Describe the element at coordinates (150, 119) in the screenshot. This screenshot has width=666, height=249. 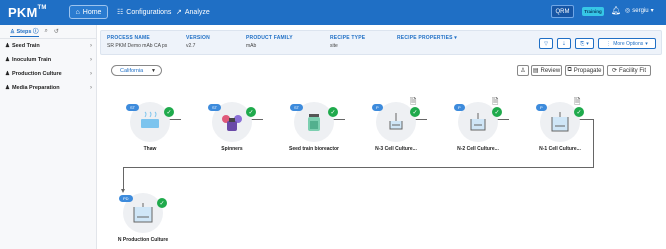
I see `water-bath-icon` at that location.